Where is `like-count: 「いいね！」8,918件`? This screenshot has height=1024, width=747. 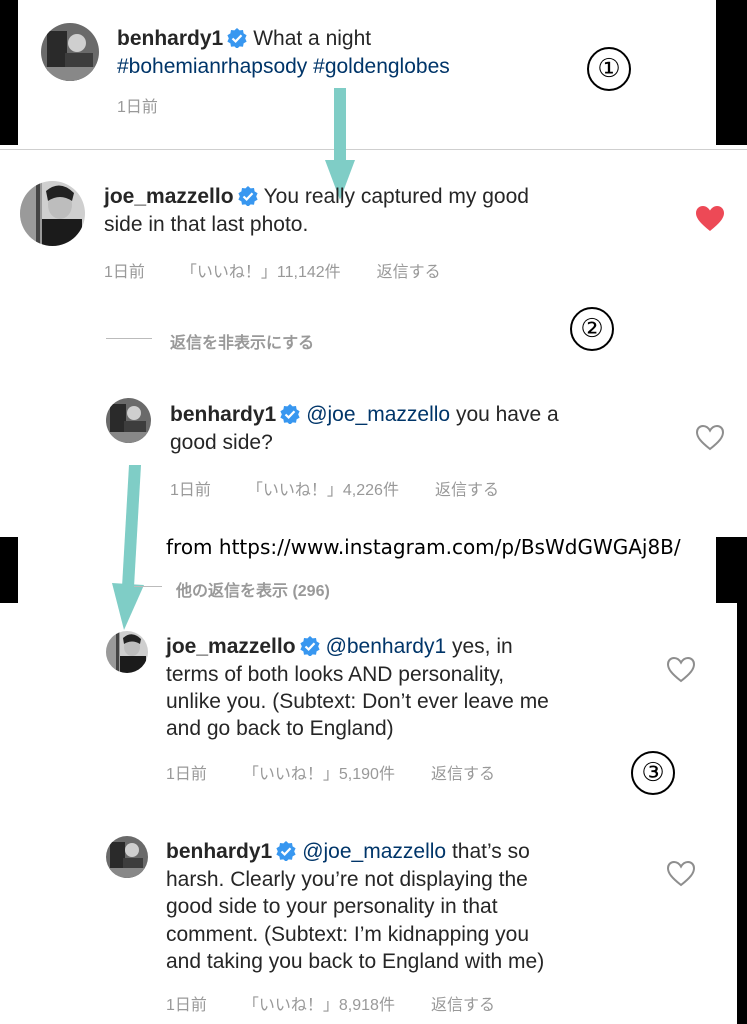 like-count: 「いいね！」8,918件 is located at coordinates (319, 1005).